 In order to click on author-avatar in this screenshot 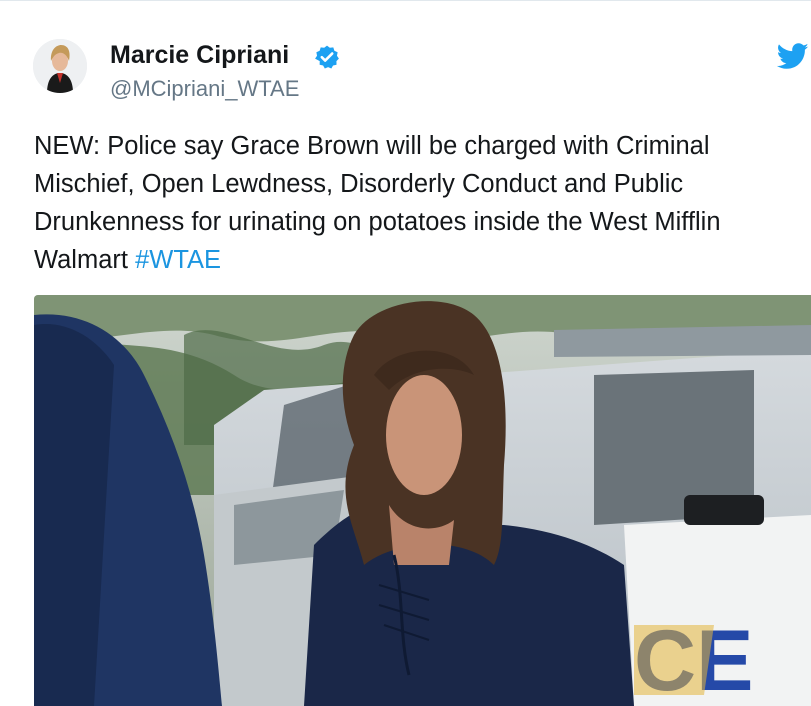, I will do `click(60, 66)`.